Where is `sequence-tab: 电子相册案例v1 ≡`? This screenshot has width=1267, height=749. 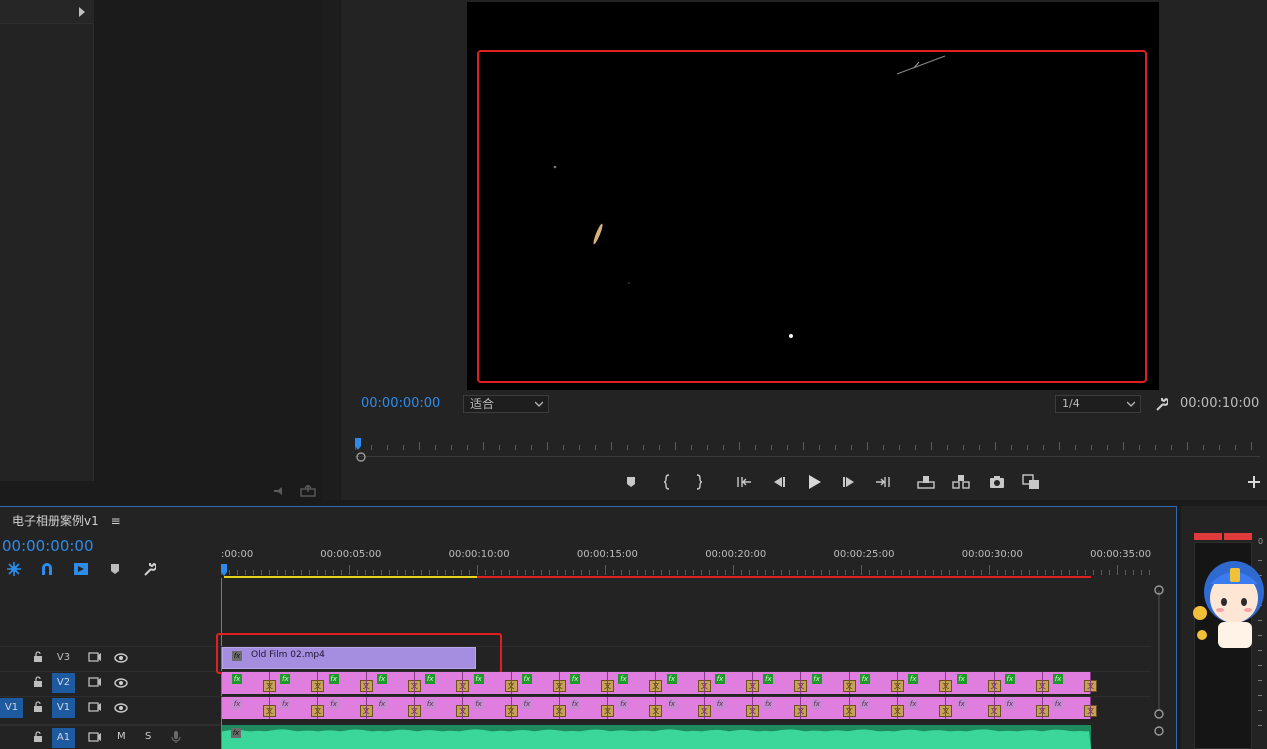 sequence-tab: 电子相册案例v1 ≡ is located at coordinates (66, 520).